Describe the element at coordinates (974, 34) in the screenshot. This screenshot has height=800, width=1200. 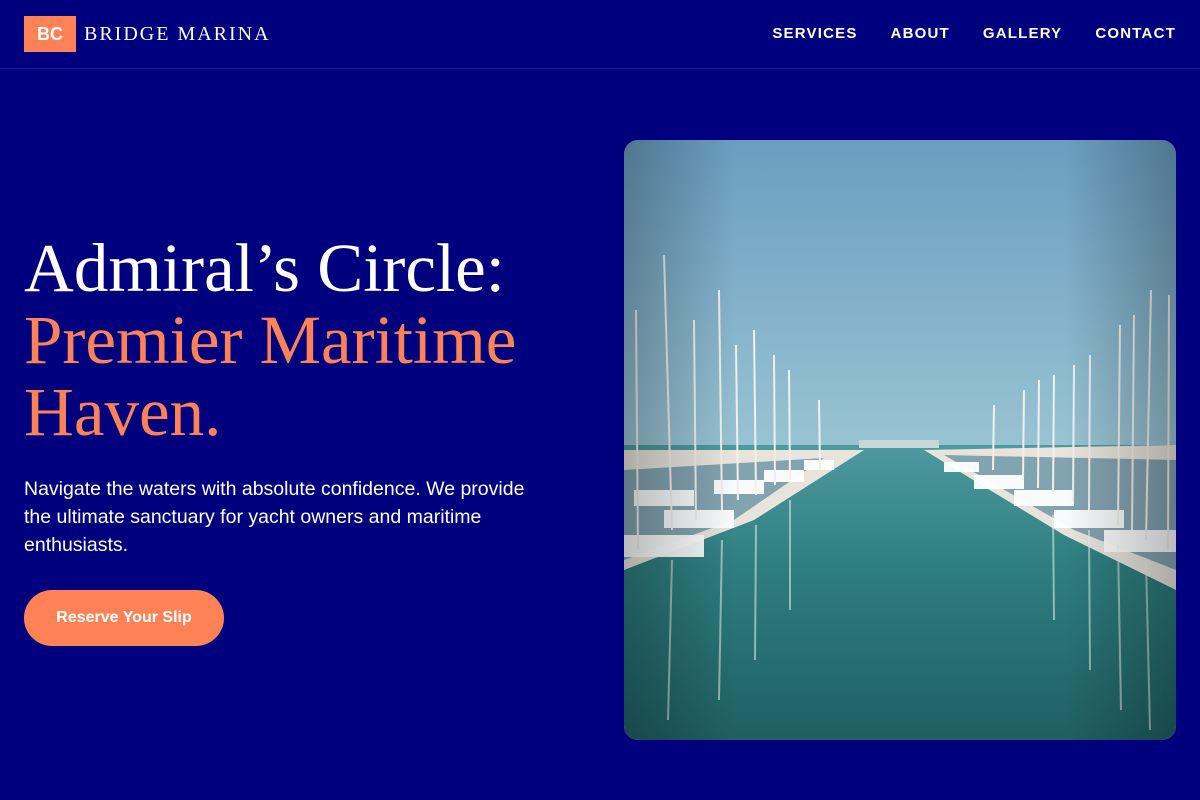
I see `main-nav: SERVICES ABOUT GALLERY CONTACT` at that location.